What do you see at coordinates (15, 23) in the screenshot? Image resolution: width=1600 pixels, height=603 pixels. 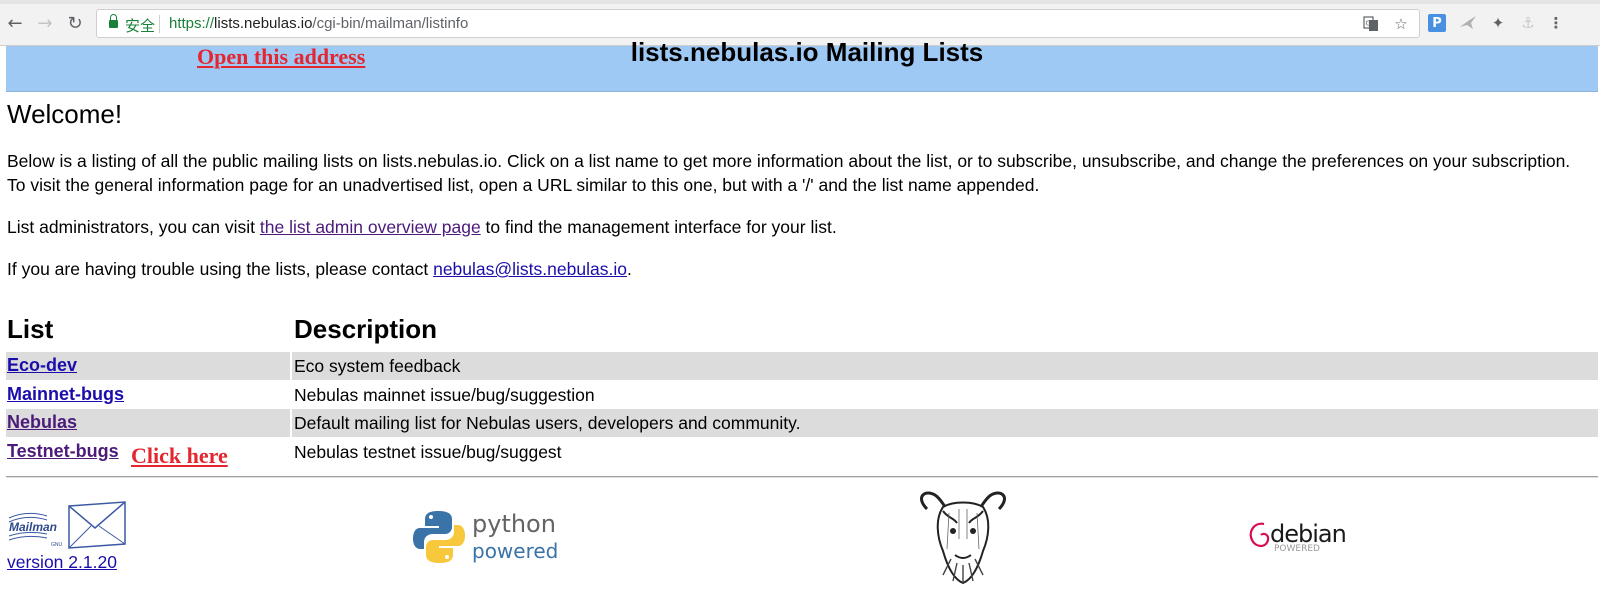 I see `back-icon: ←` at bounding box center [15, 23].